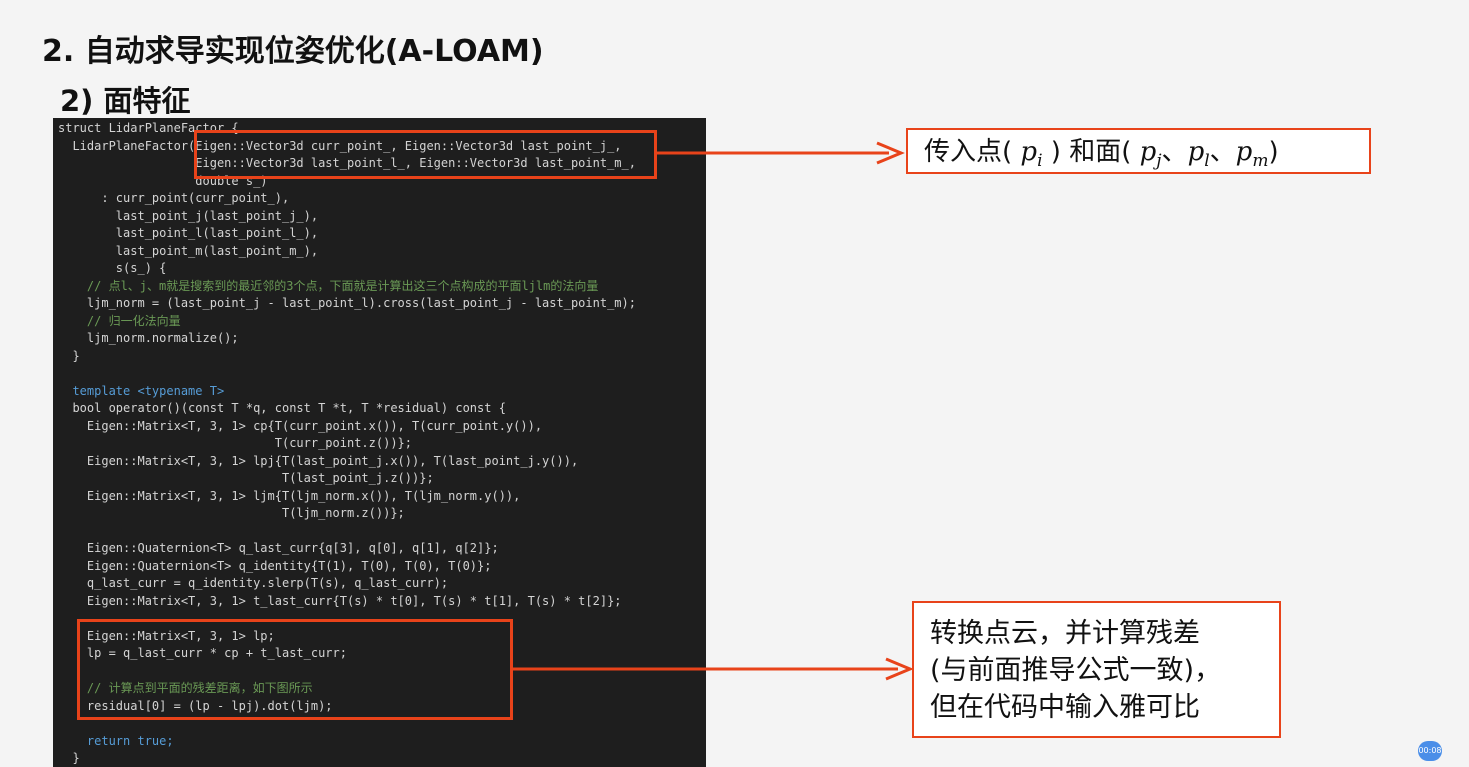 This screenshot has height=767, width=1469. What do you see at coordinates (1065, 707) in the screenshot?
I see `callout-line: 但在代码中输入雅可比` at bounding box center [1065, 707].